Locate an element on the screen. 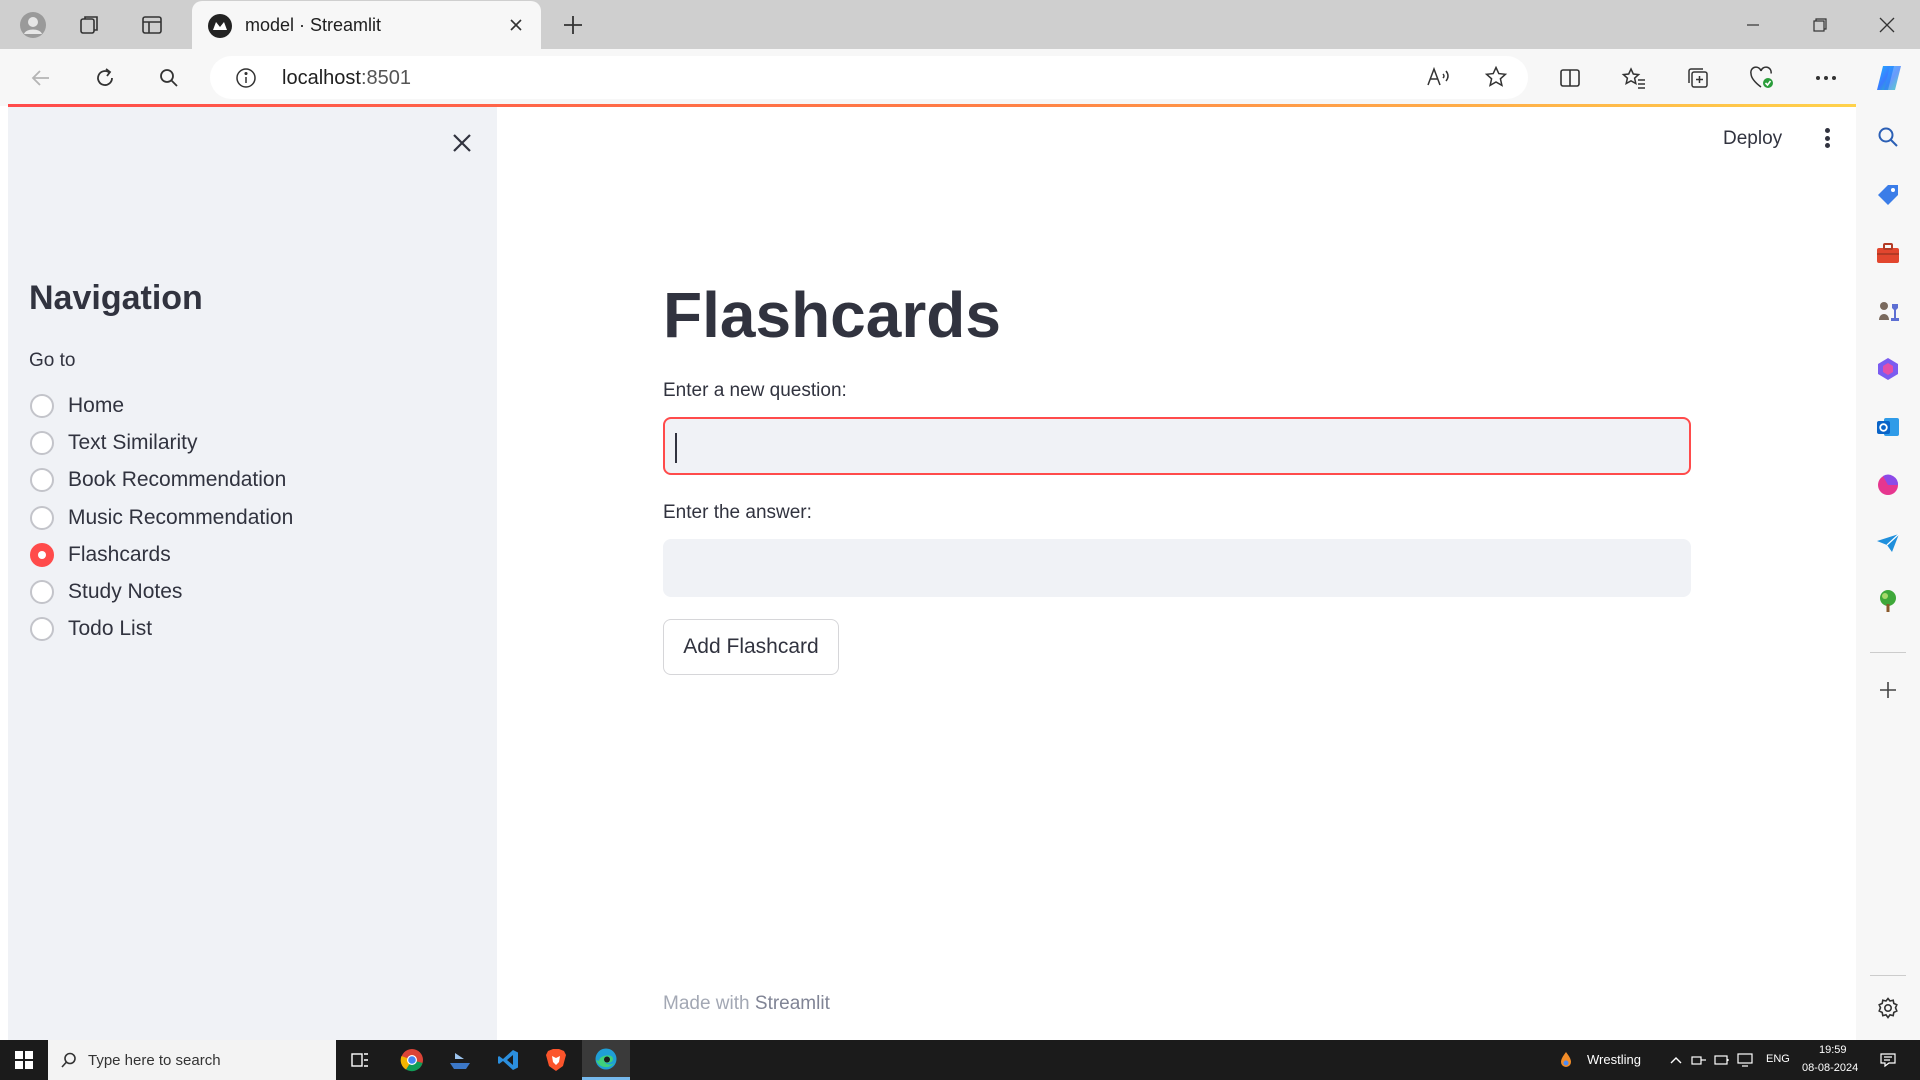 This screenshot has width=1920, height=1080. language-indicator: ENG is located at coordinates (1778, 1059).